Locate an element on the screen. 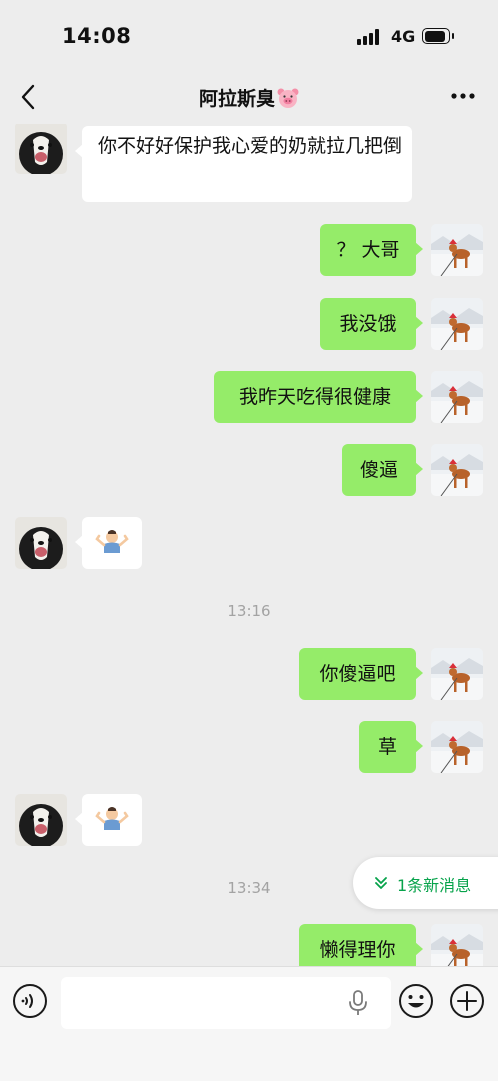  message-bubble-outgoing: 我没饿 is located at coordinates (371, 324).